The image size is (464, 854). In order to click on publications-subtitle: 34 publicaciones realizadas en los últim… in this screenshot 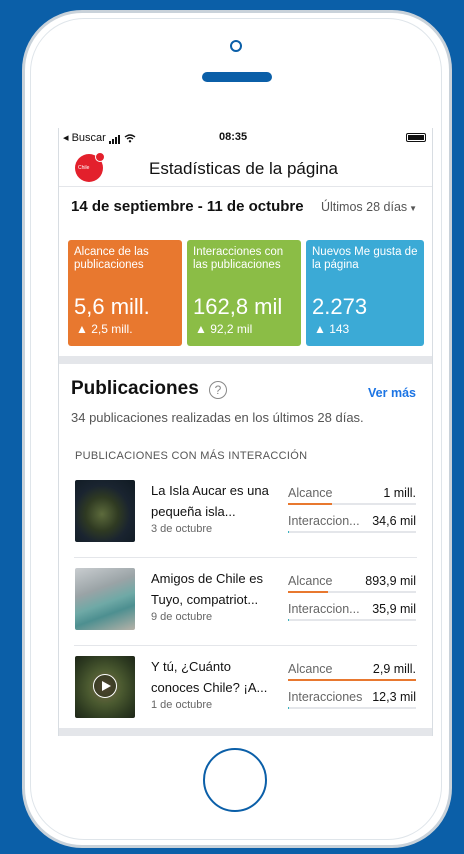, I will do `click(217, 417)`.